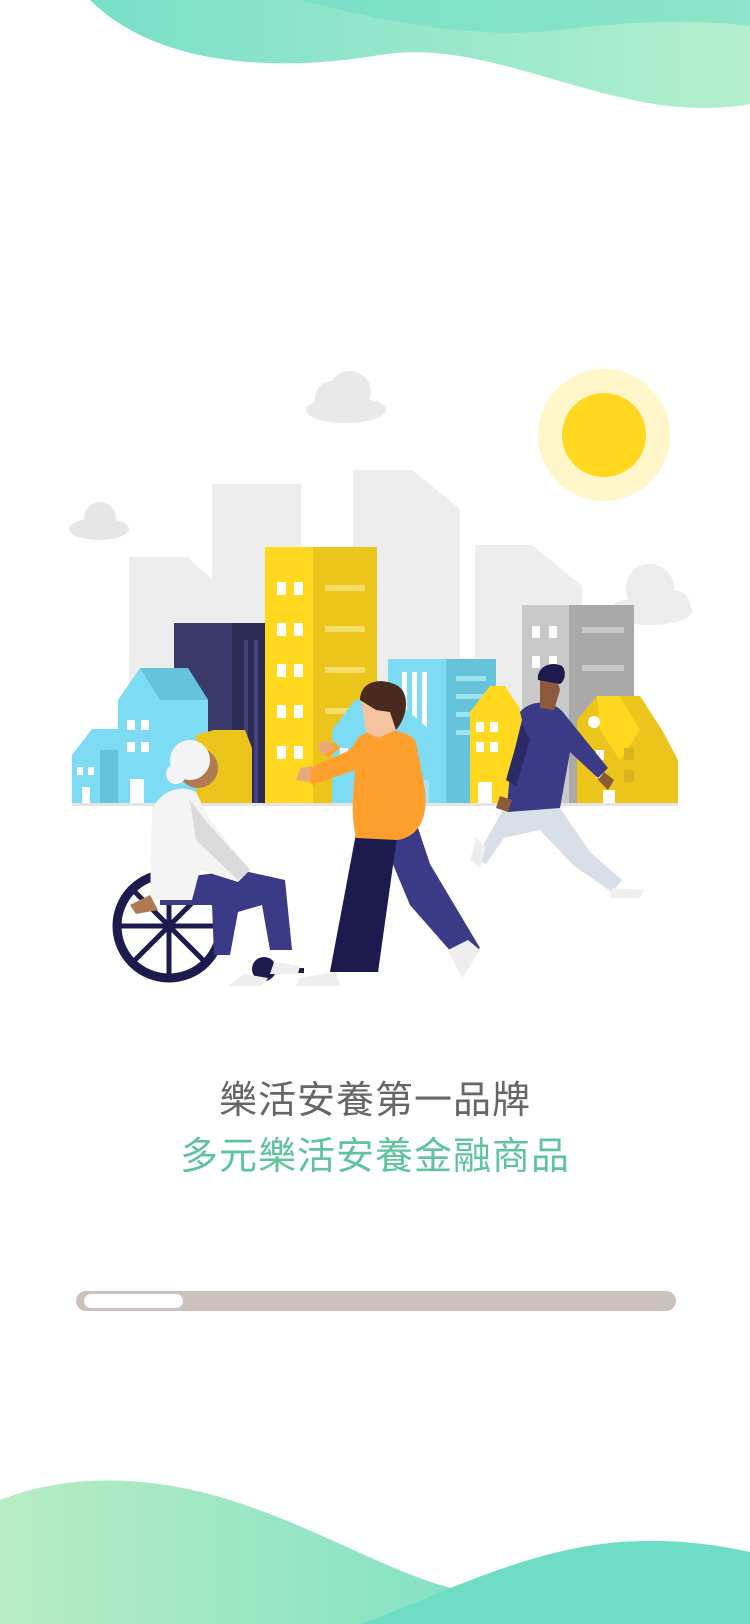 The height and width of the screenshot is (1624, 750). Describe the element at coordinates (374, 1100) in the screenshot. I see `headline-text: 樂活安養第一品牌` at that location.